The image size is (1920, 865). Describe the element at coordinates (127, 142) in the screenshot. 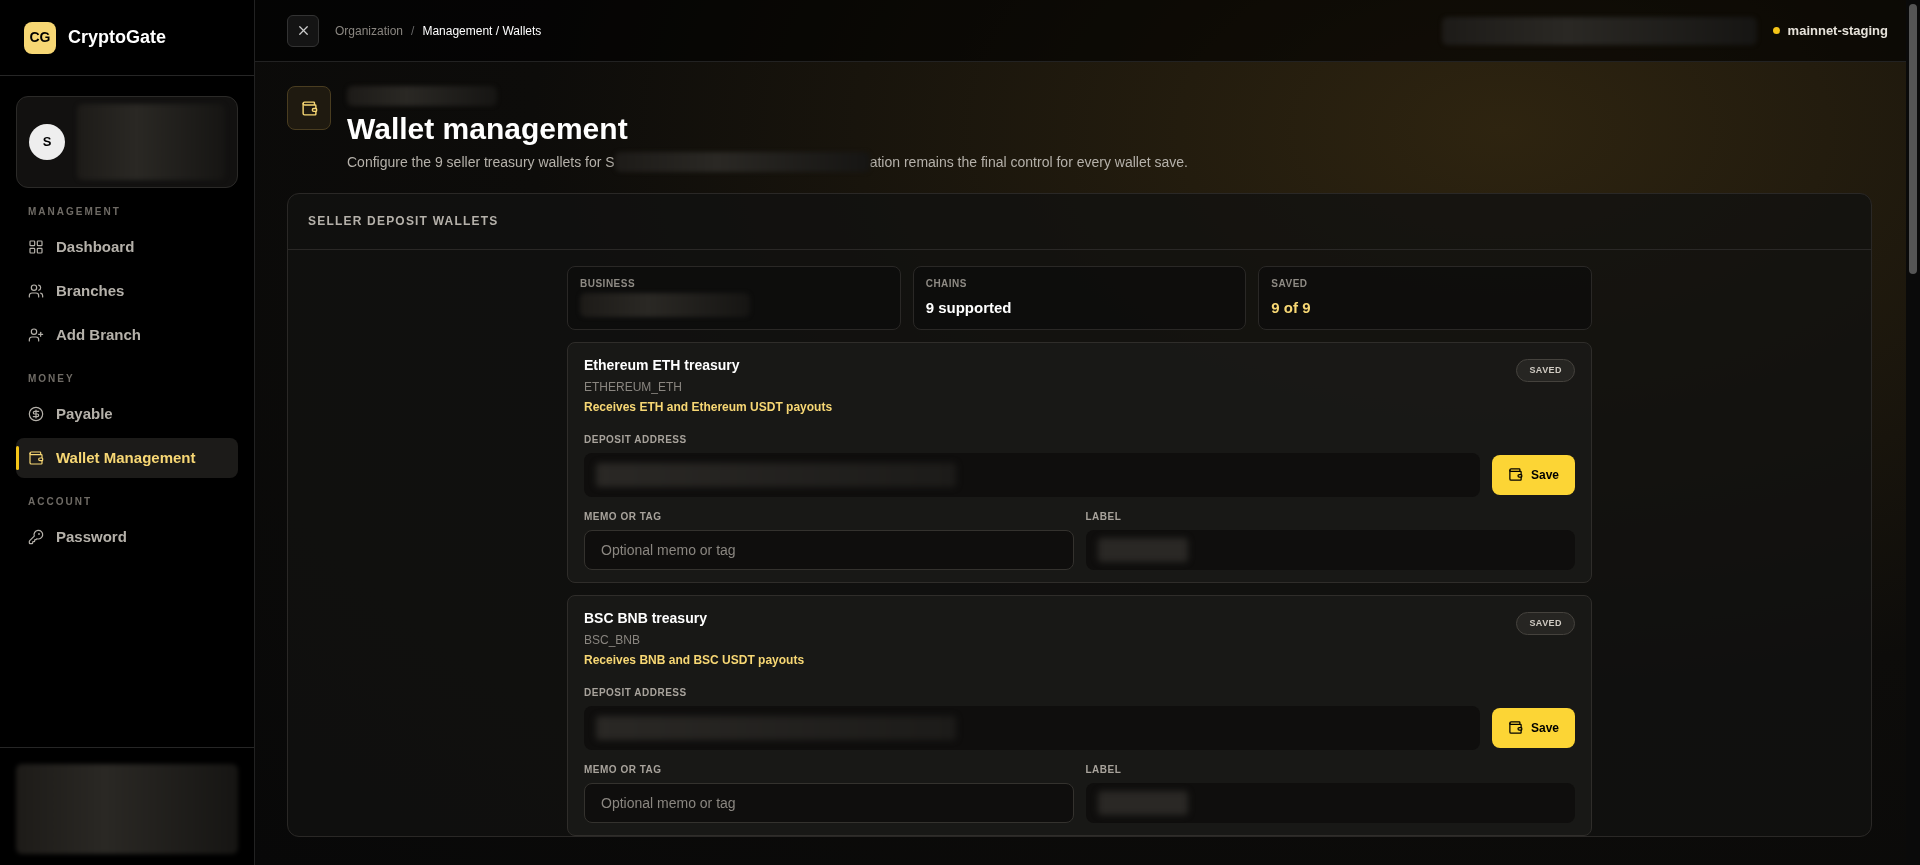

I see `profile-card: S` at that location.